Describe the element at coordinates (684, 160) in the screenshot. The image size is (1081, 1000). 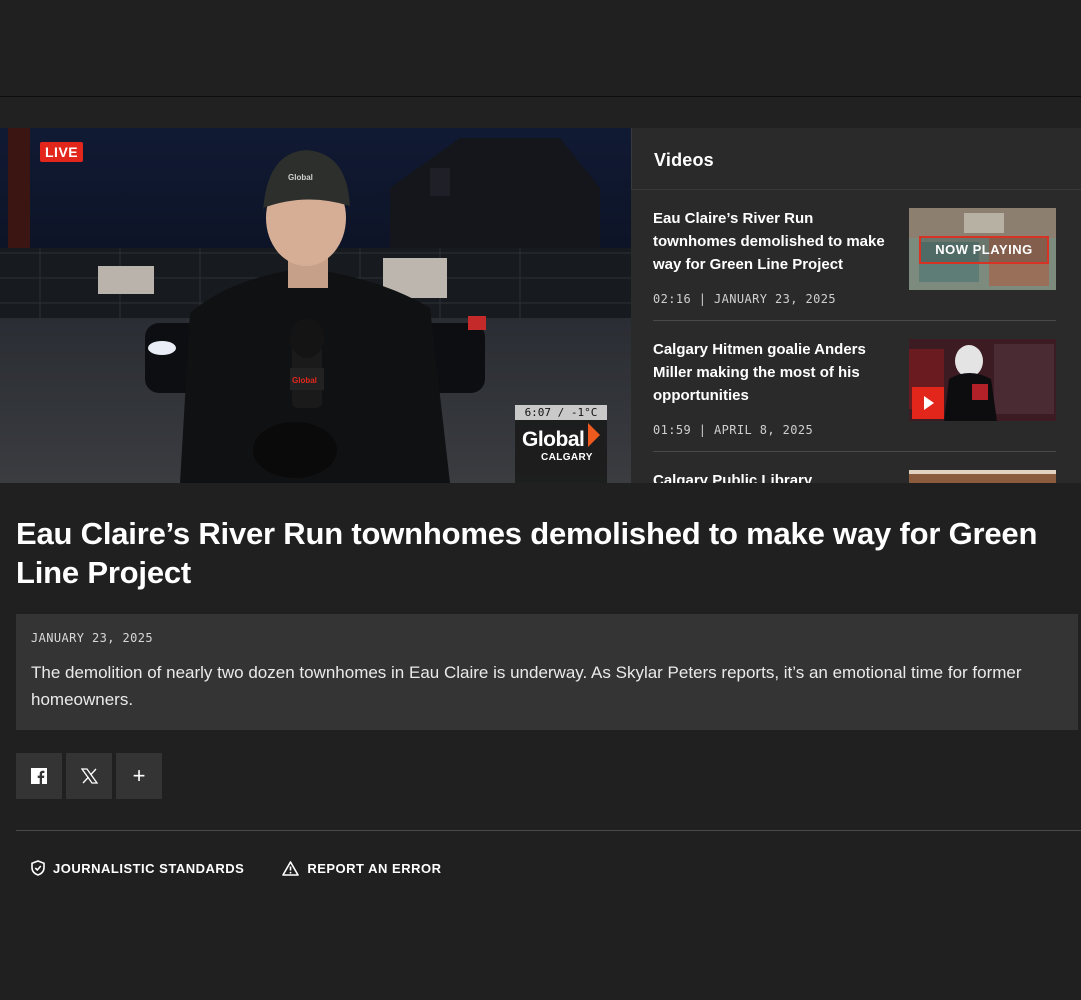
I see `sidebar-title: Videos` at that location.